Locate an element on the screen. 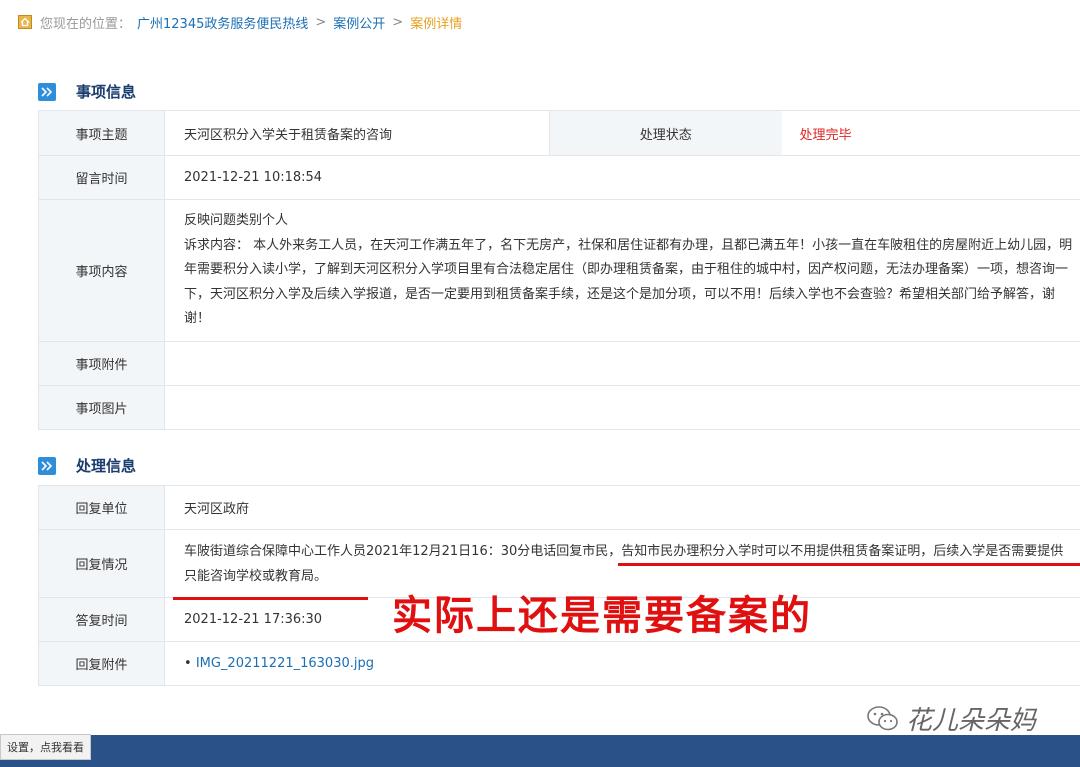  image-value is located at coordinates (622, 407).